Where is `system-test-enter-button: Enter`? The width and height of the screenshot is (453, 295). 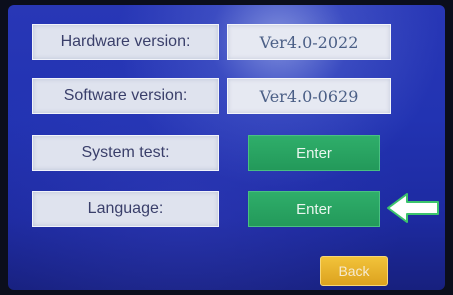 system-test-enter-button: Enter is located at coordinates (314, 153).